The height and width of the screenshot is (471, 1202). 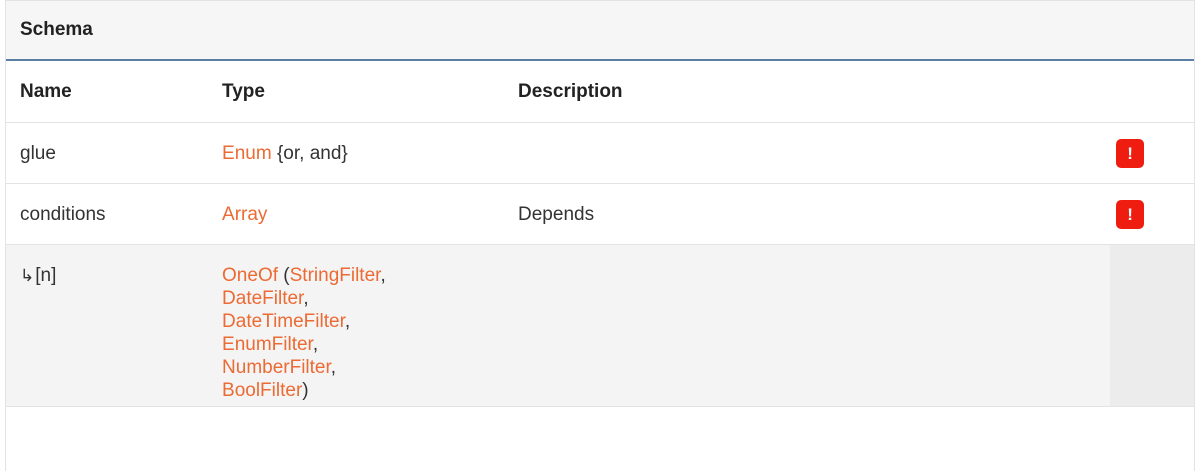 I want to click on column-header-flag, so click(x=1152, y=92).